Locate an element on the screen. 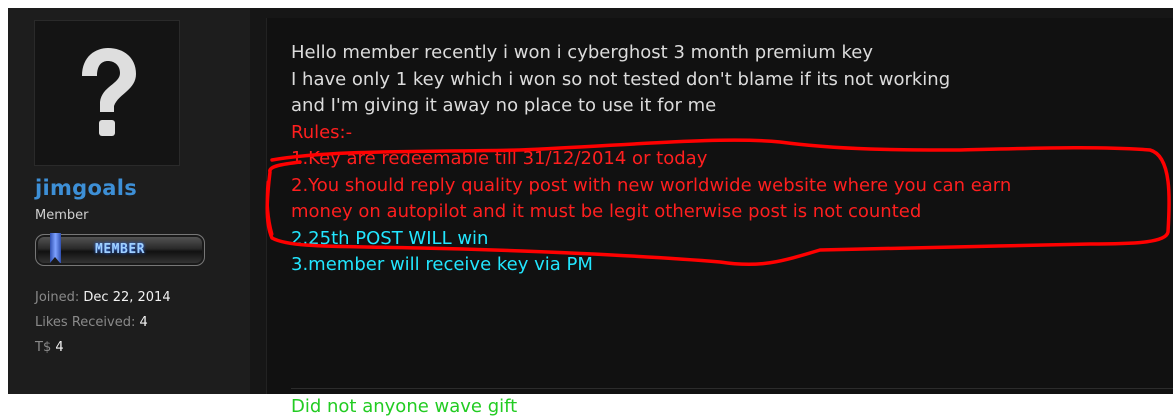 The image size is (1173, 417). rules-heading: Rules:- is located at coordinates (322, 132).